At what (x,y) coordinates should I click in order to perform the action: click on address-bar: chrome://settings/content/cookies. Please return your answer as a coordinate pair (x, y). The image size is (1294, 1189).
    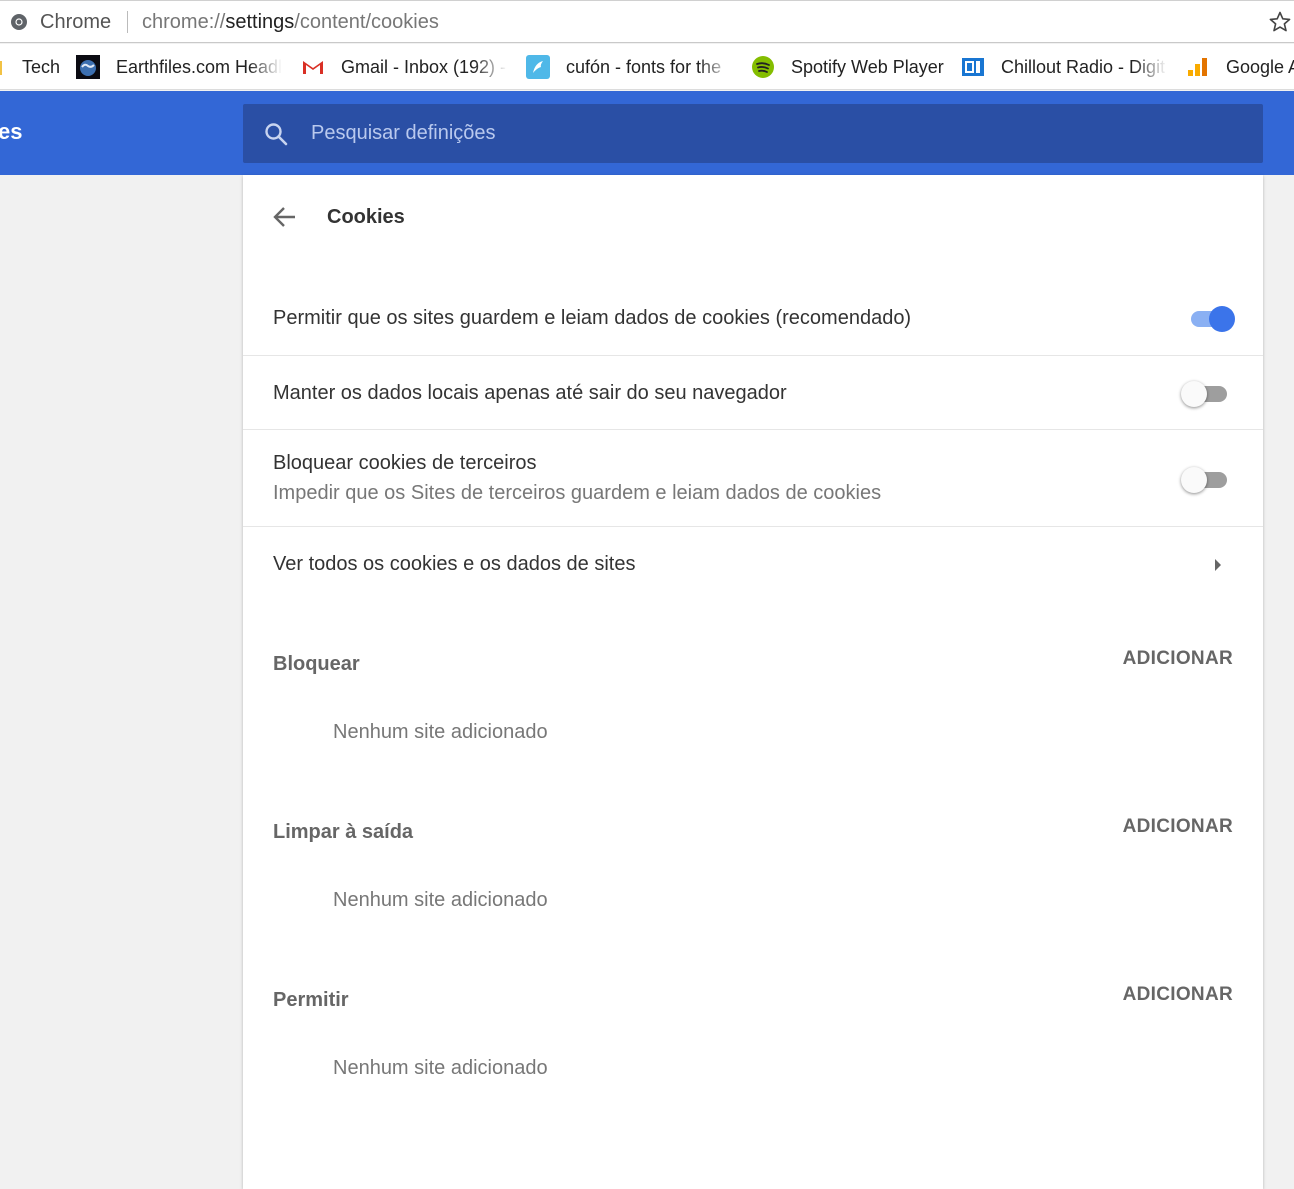
    Looking at the image, I should click on (290, 22).